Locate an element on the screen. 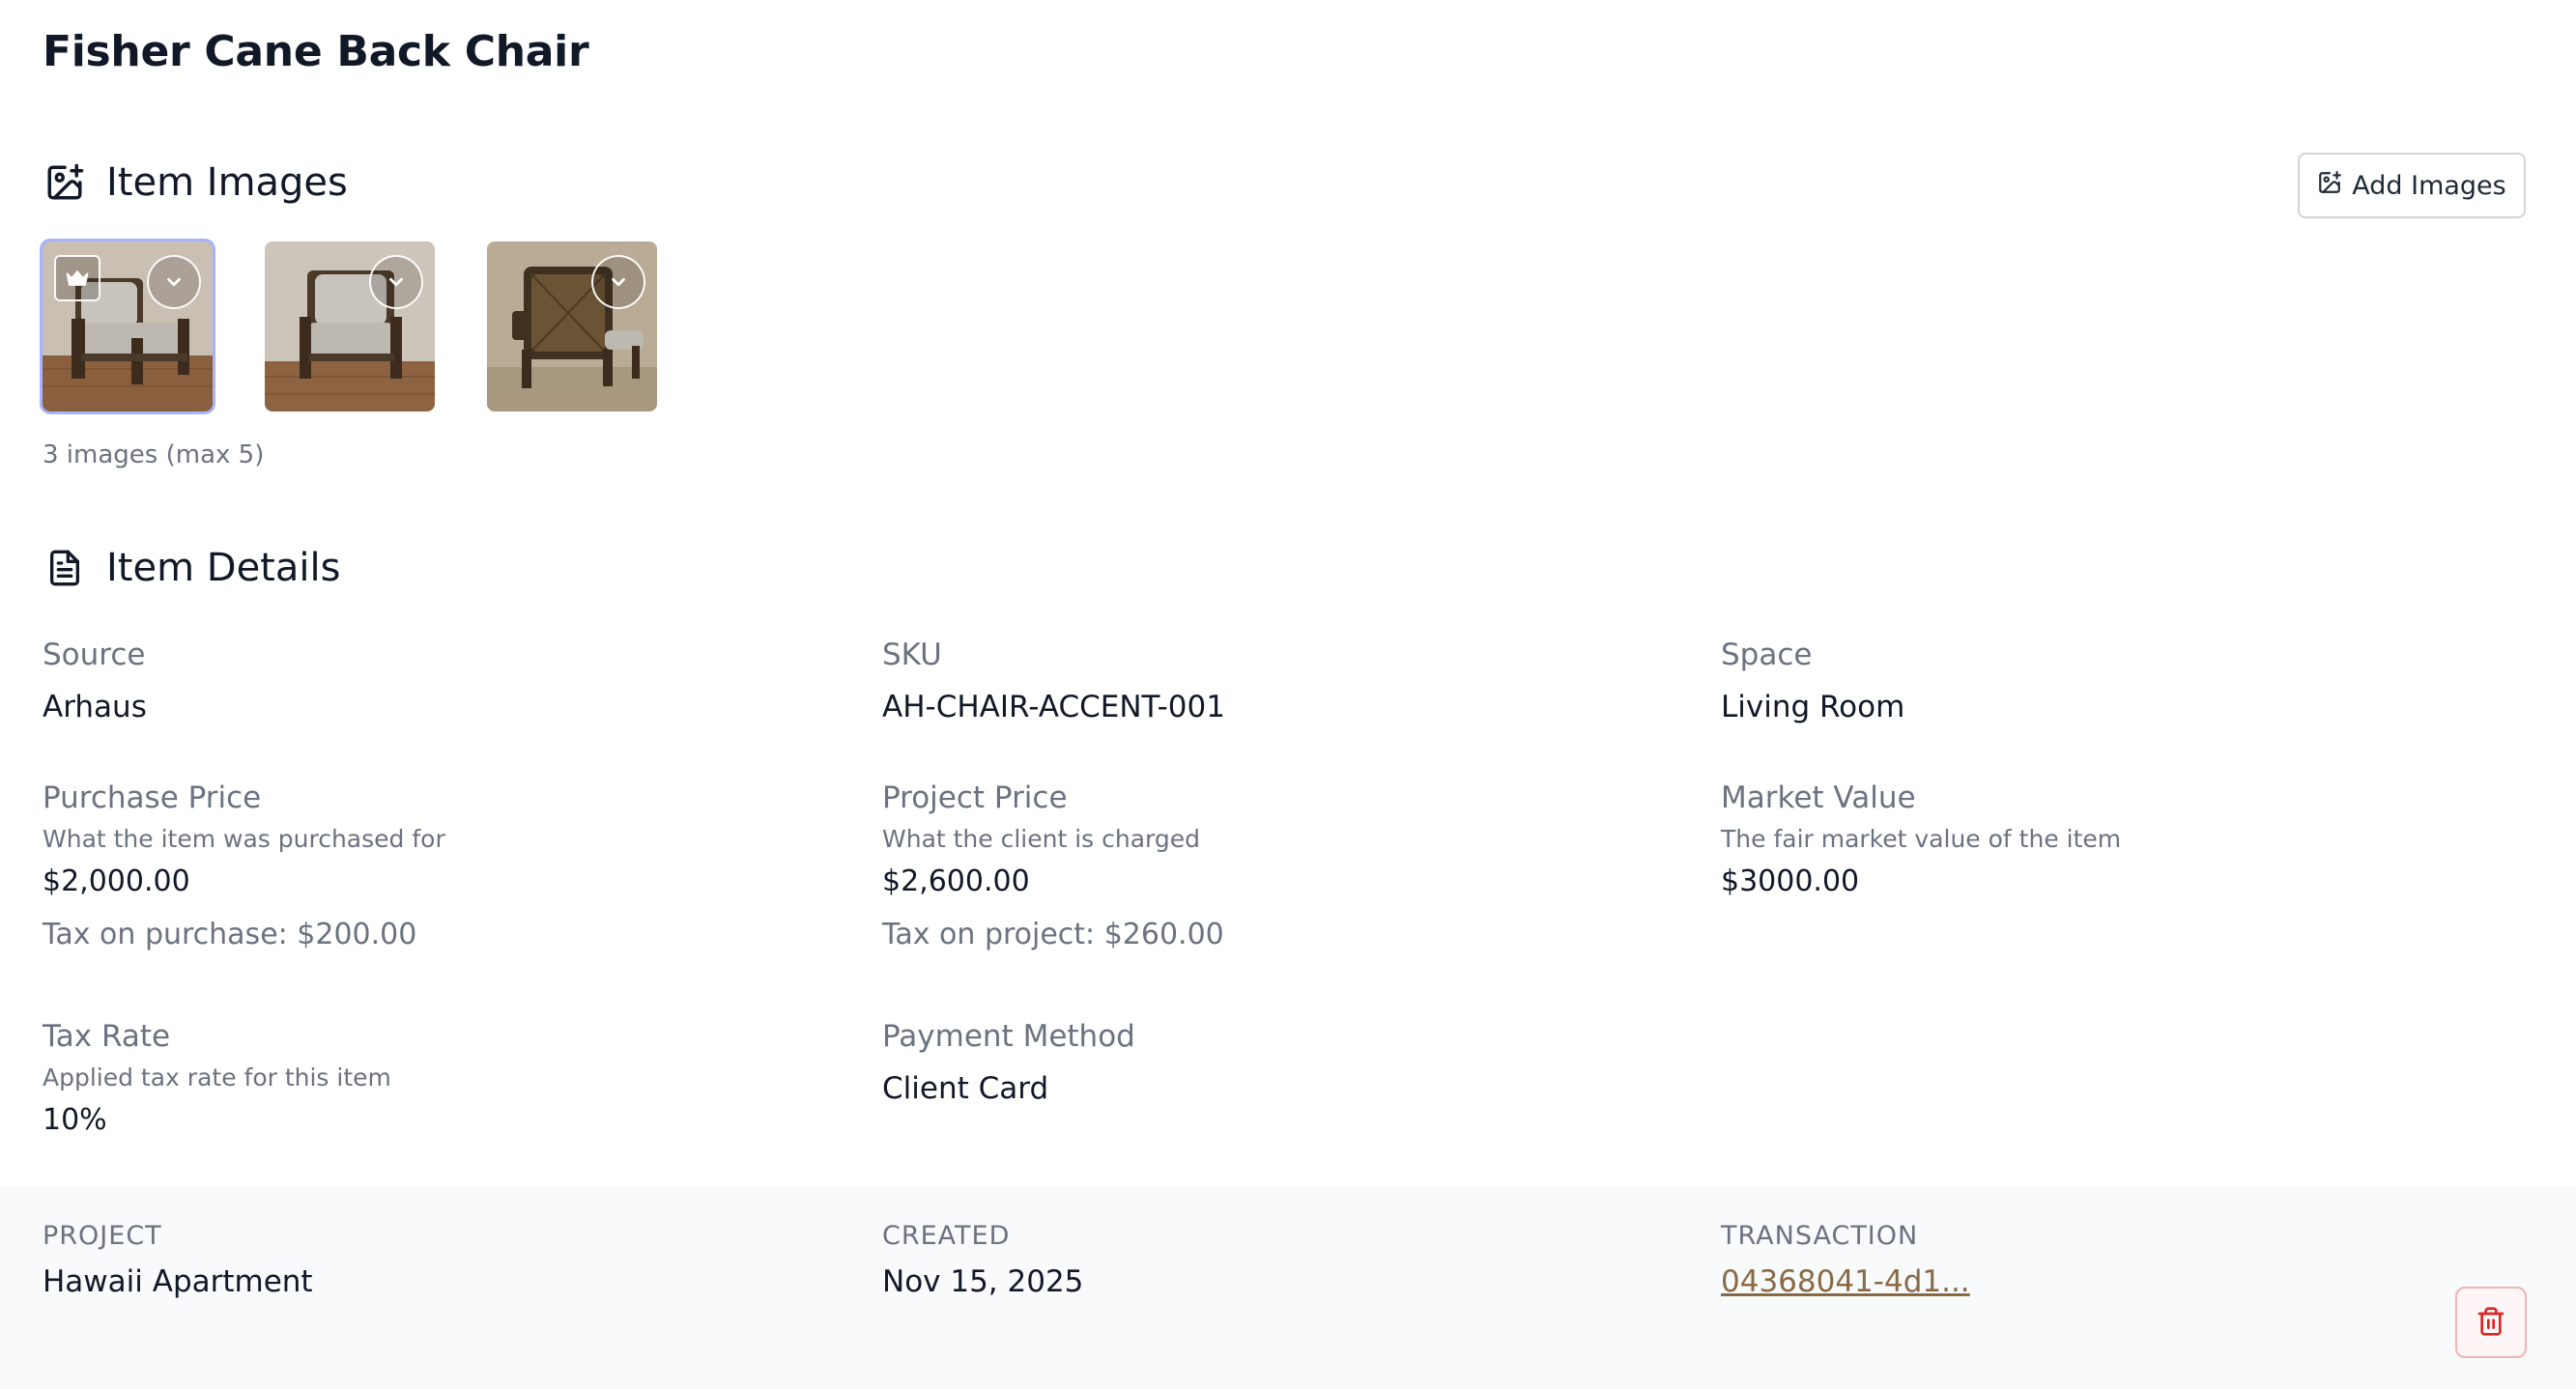 This screenshot has height=1389, width=2576. tax-rate-help: Applied tax rate for this item is located at coordinates (217, 1077).